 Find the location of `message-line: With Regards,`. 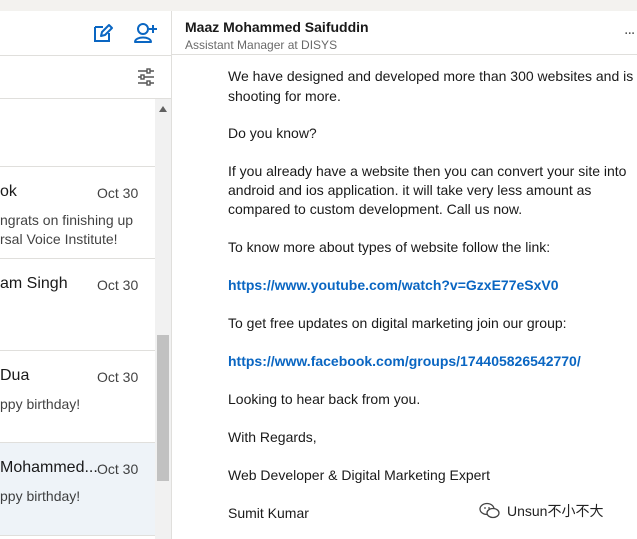

message-line: With Regards, is located at coordinates (272, 437).